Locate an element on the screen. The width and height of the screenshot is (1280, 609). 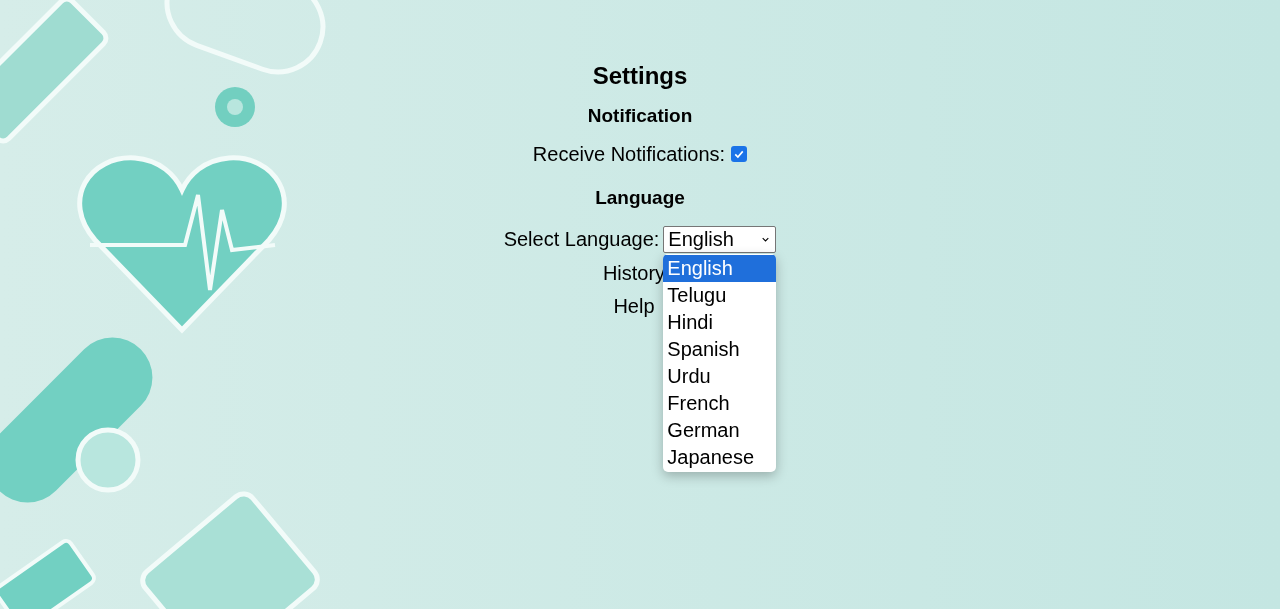
field-label: Select Language: is located at coordinates (581, 239).